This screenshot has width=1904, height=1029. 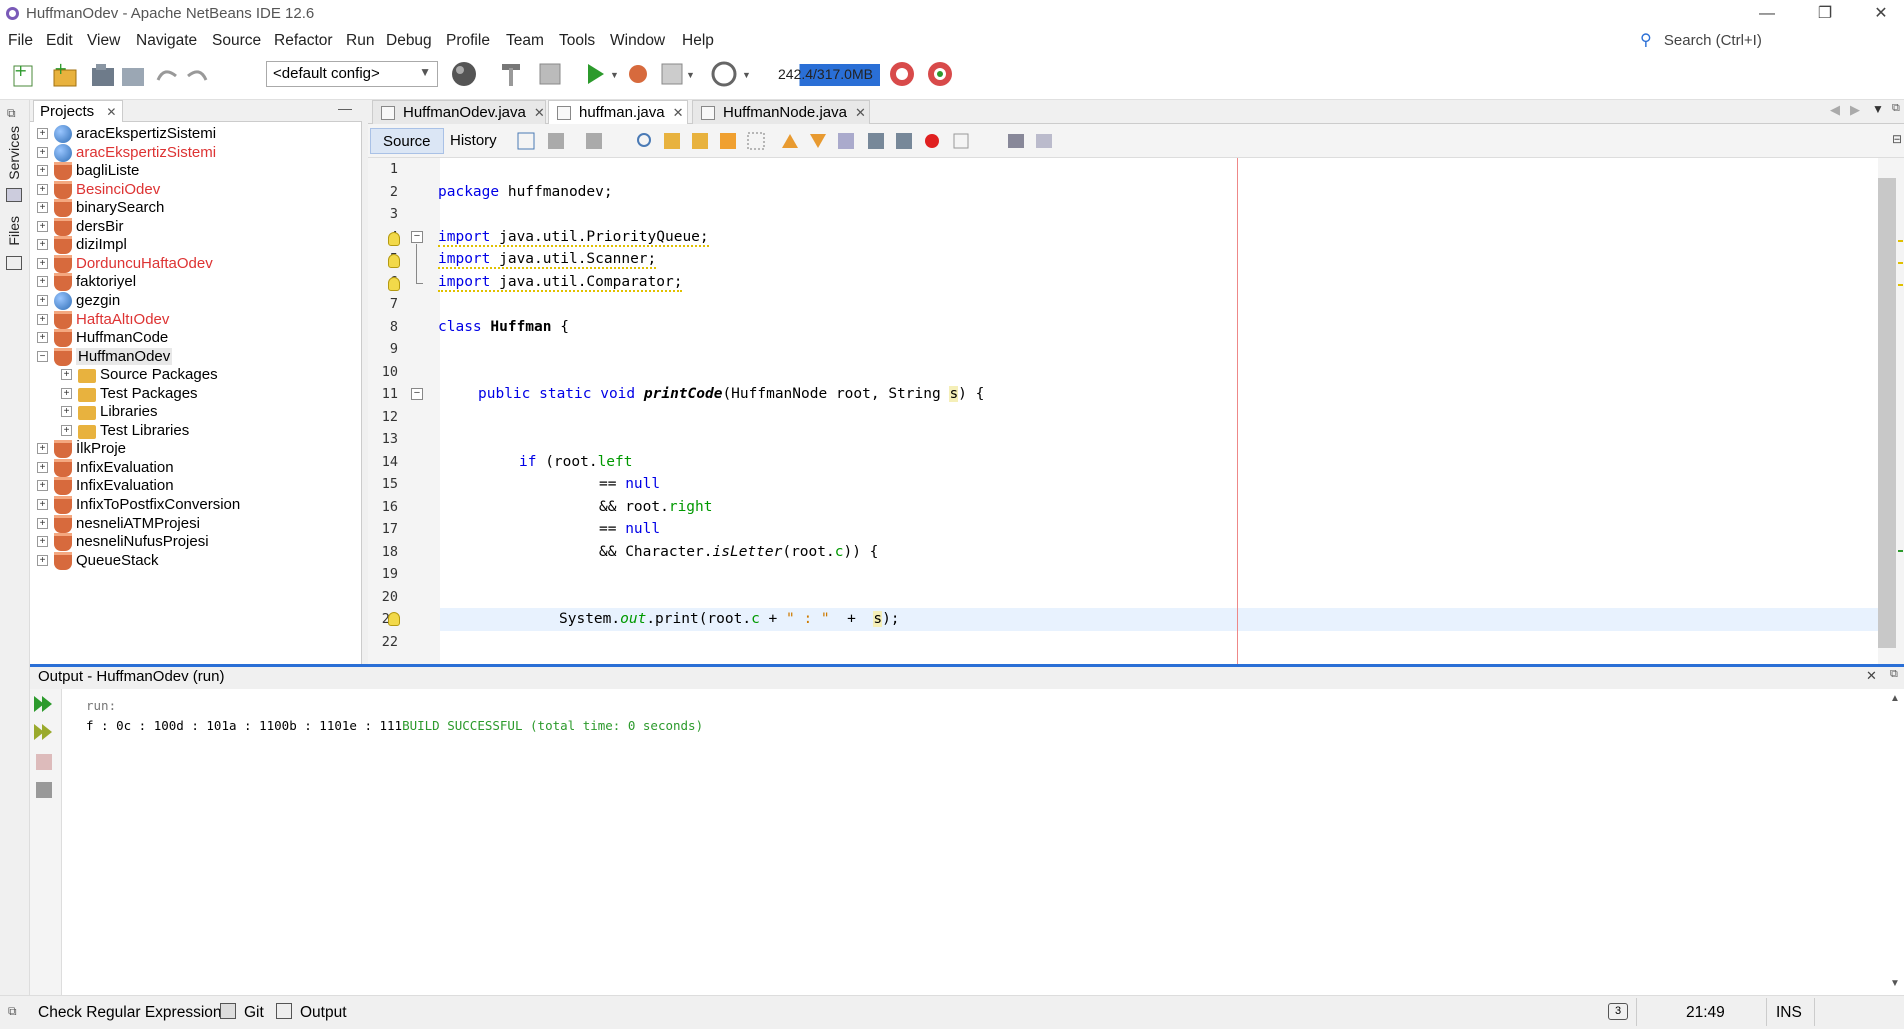 I want to click on menu-tools: Tools, so click(x=577, y=41).